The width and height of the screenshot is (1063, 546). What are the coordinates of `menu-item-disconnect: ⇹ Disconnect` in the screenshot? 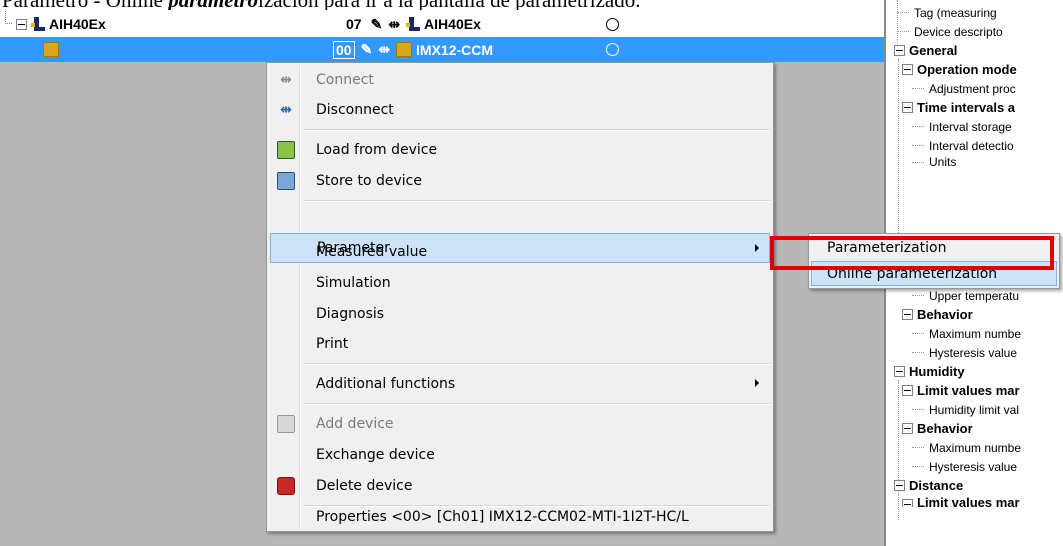 It's located at (519, 110).